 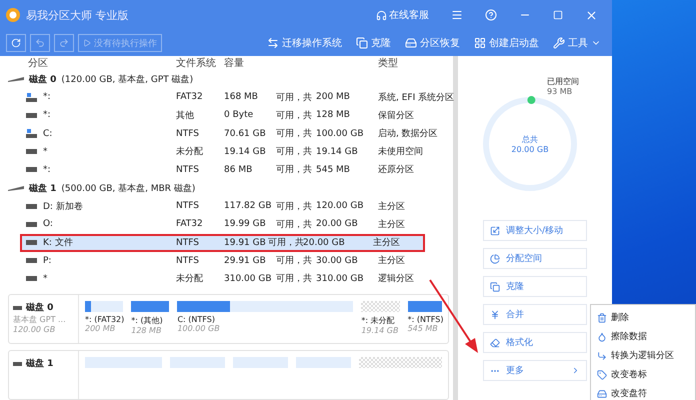 I want to click on partition-name: P:, so click(x=47, y=261).